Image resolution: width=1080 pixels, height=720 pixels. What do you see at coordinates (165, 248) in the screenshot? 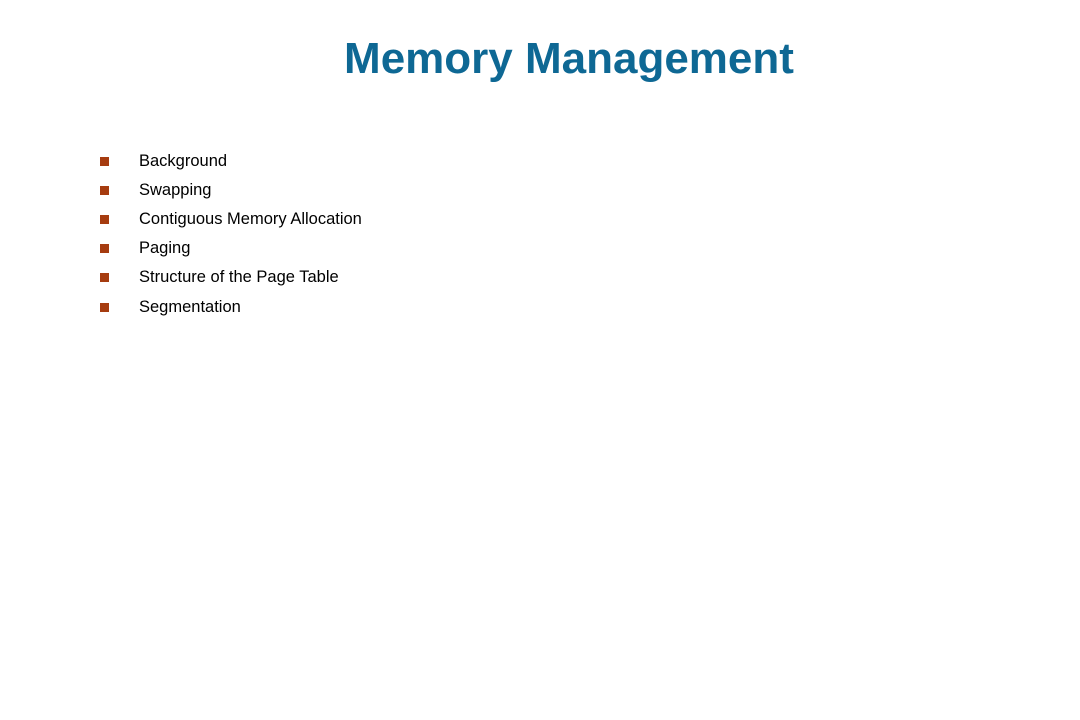
I see `bullet-text: Paging` at bounding box center [165, 248].